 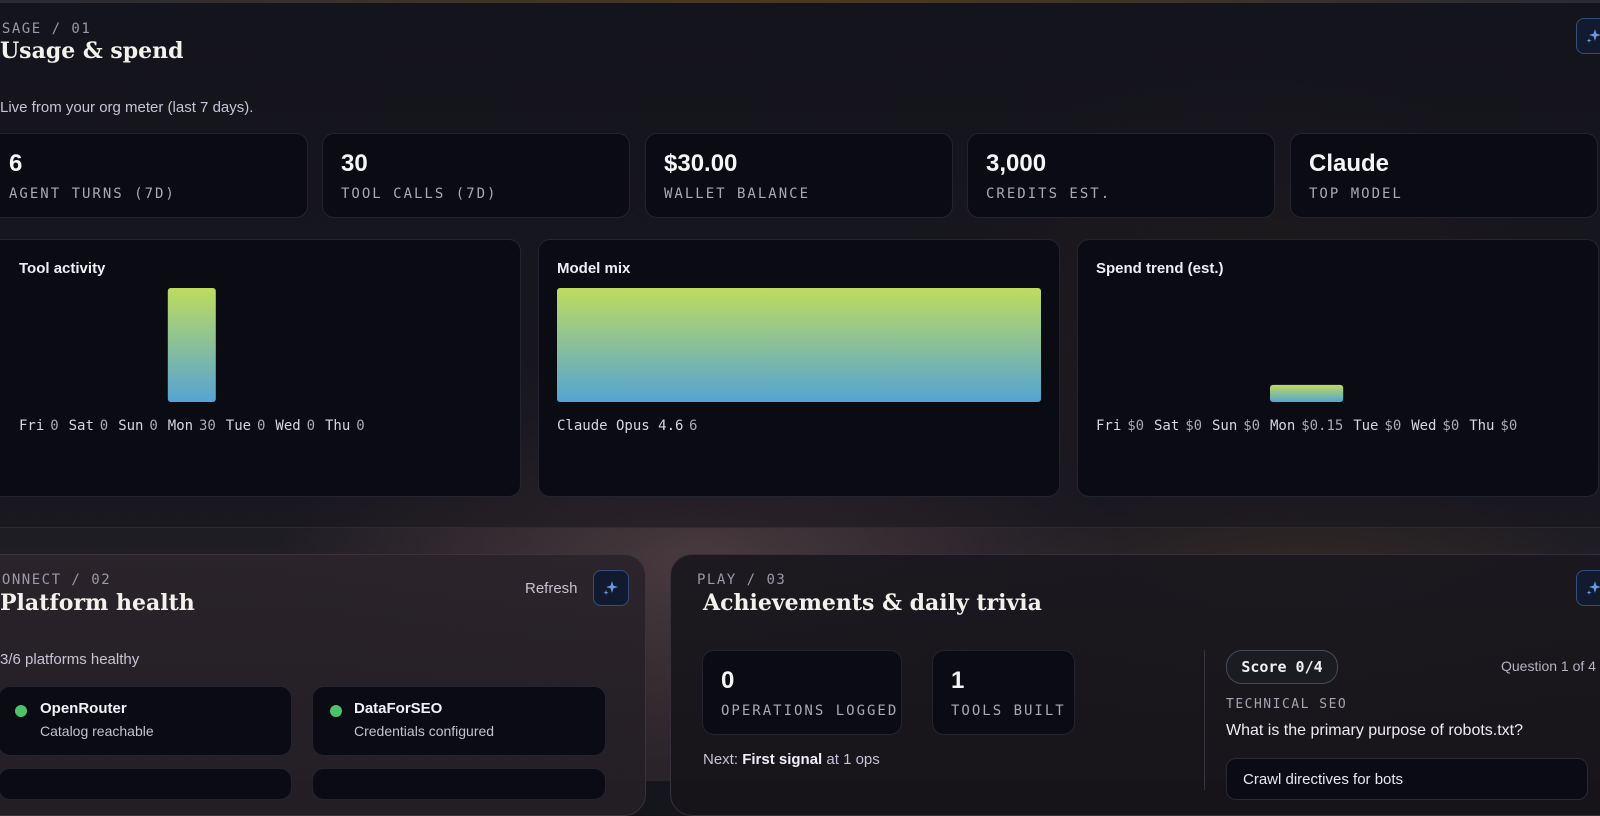 I want to click on tool-activity-chart: Fri 0 Sat 0 Sun 0 Mon 30 Tue 0 Wed 0 Thu 0, so click(x=192, y=361).